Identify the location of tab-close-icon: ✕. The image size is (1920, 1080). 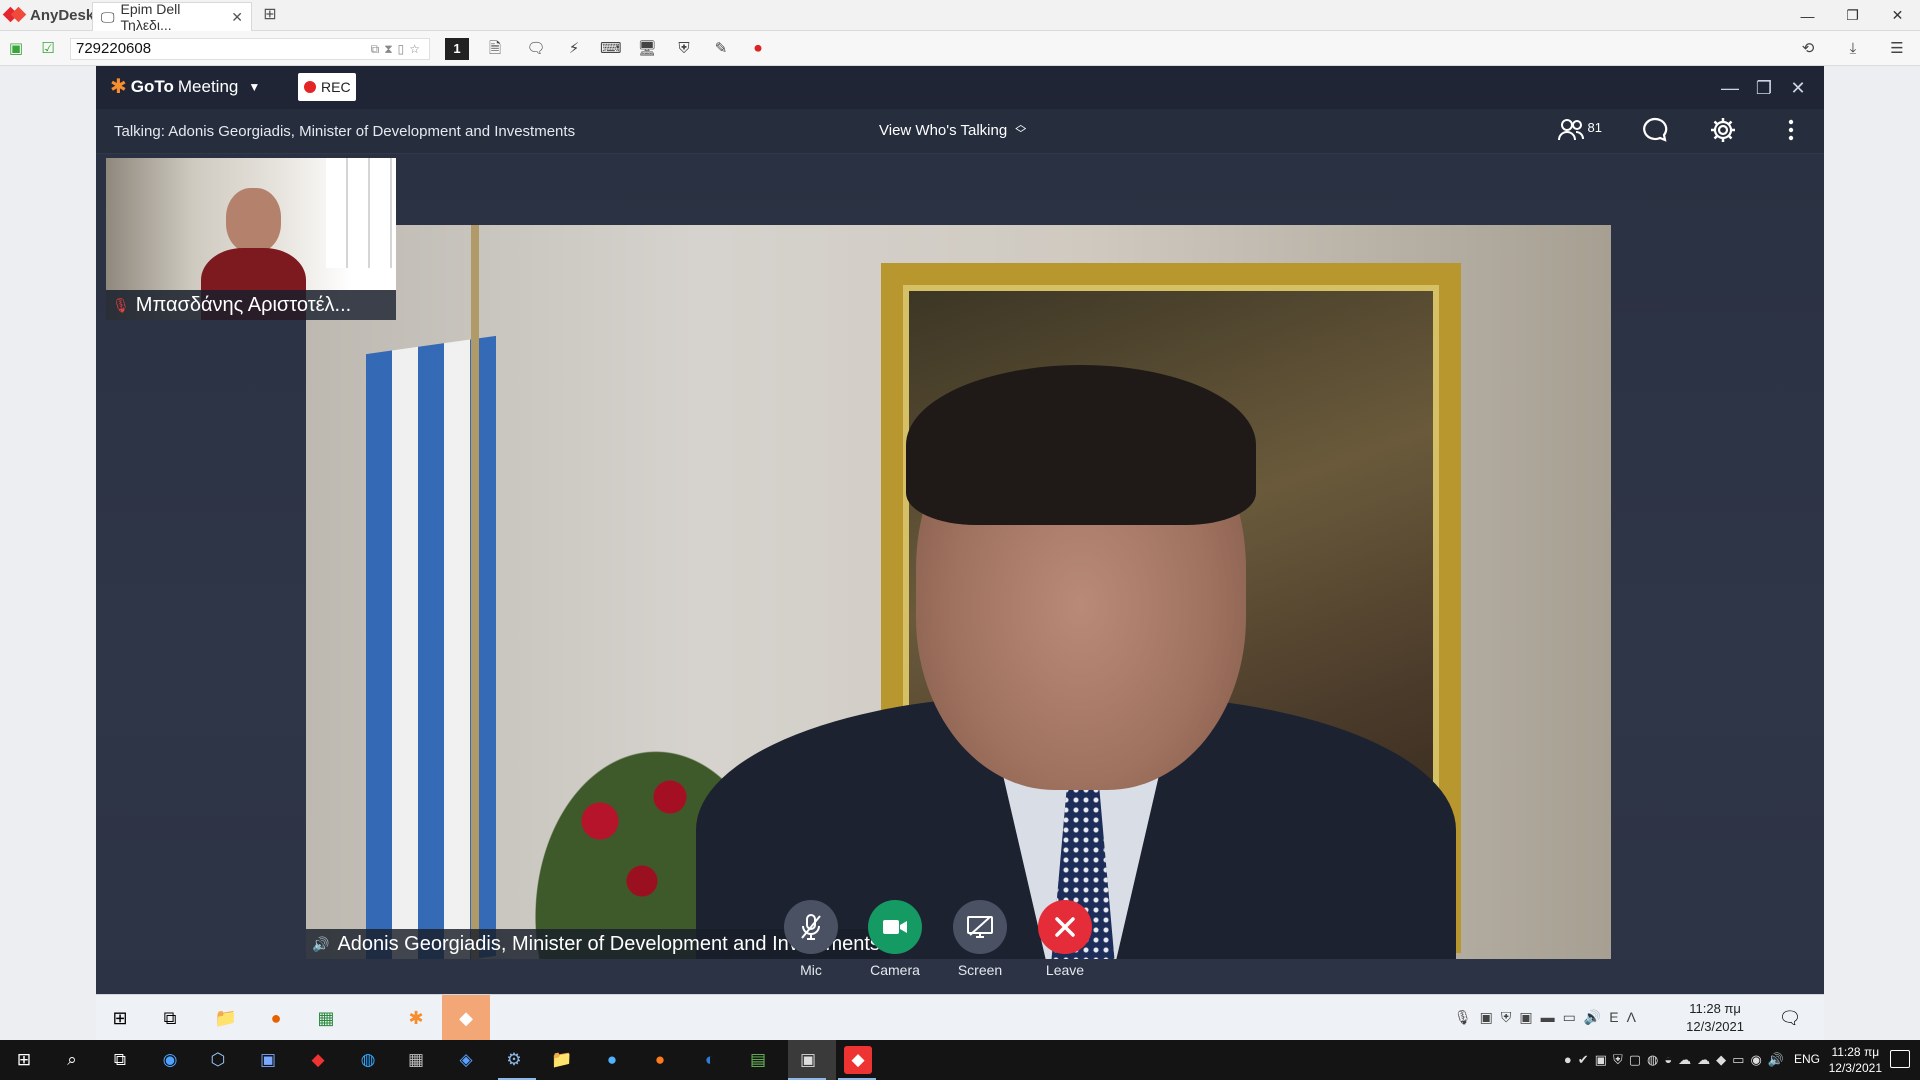
(237, 17).